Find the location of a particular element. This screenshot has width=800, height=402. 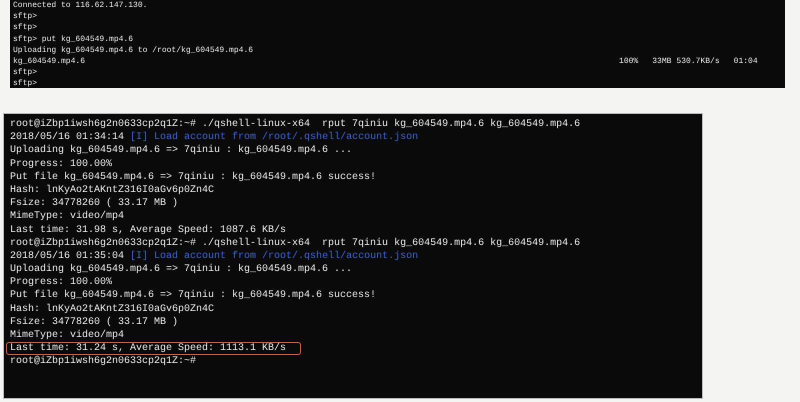

terminal-text: root@iZbp1iwsh6g2n0633cp2q1Z:~# is located at coordinates (103, 362).